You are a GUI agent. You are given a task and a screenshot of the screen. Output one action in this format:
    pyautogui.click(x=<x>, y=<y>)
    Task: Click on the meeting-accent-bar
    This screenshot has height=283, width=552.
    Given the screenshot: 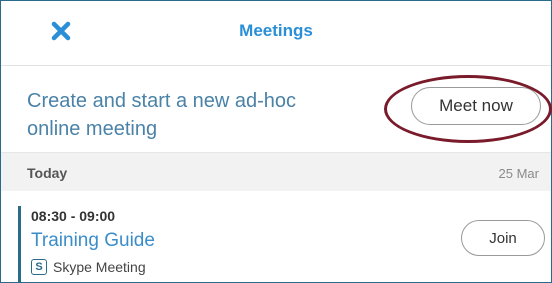 What is the action you would take?
    pyautogui.click(x=19, y=244)
    